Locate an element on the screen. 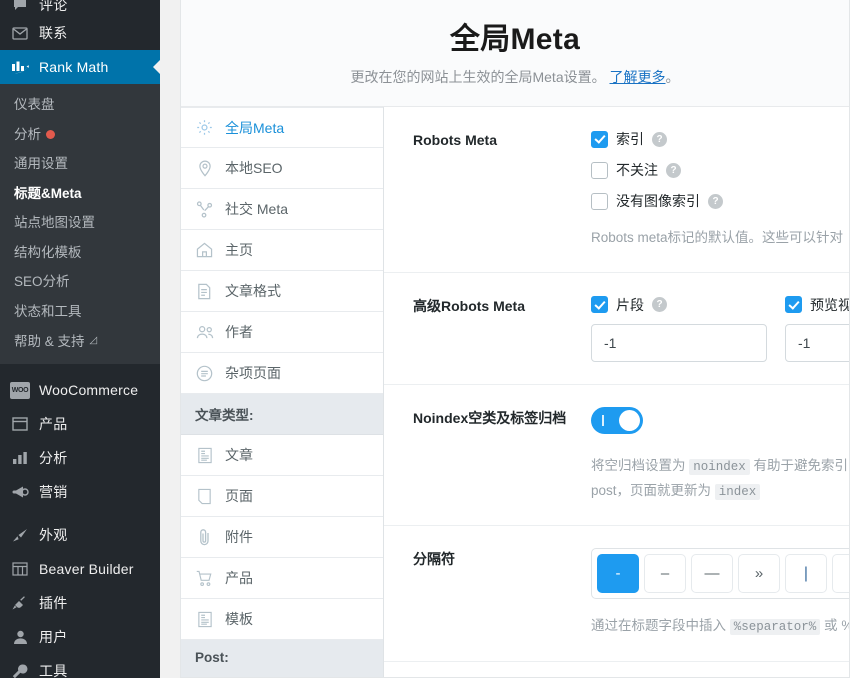 The image size is (850, 678). checkbox-row-video-preview: 预览视频 is located at coordinates (817, 305).